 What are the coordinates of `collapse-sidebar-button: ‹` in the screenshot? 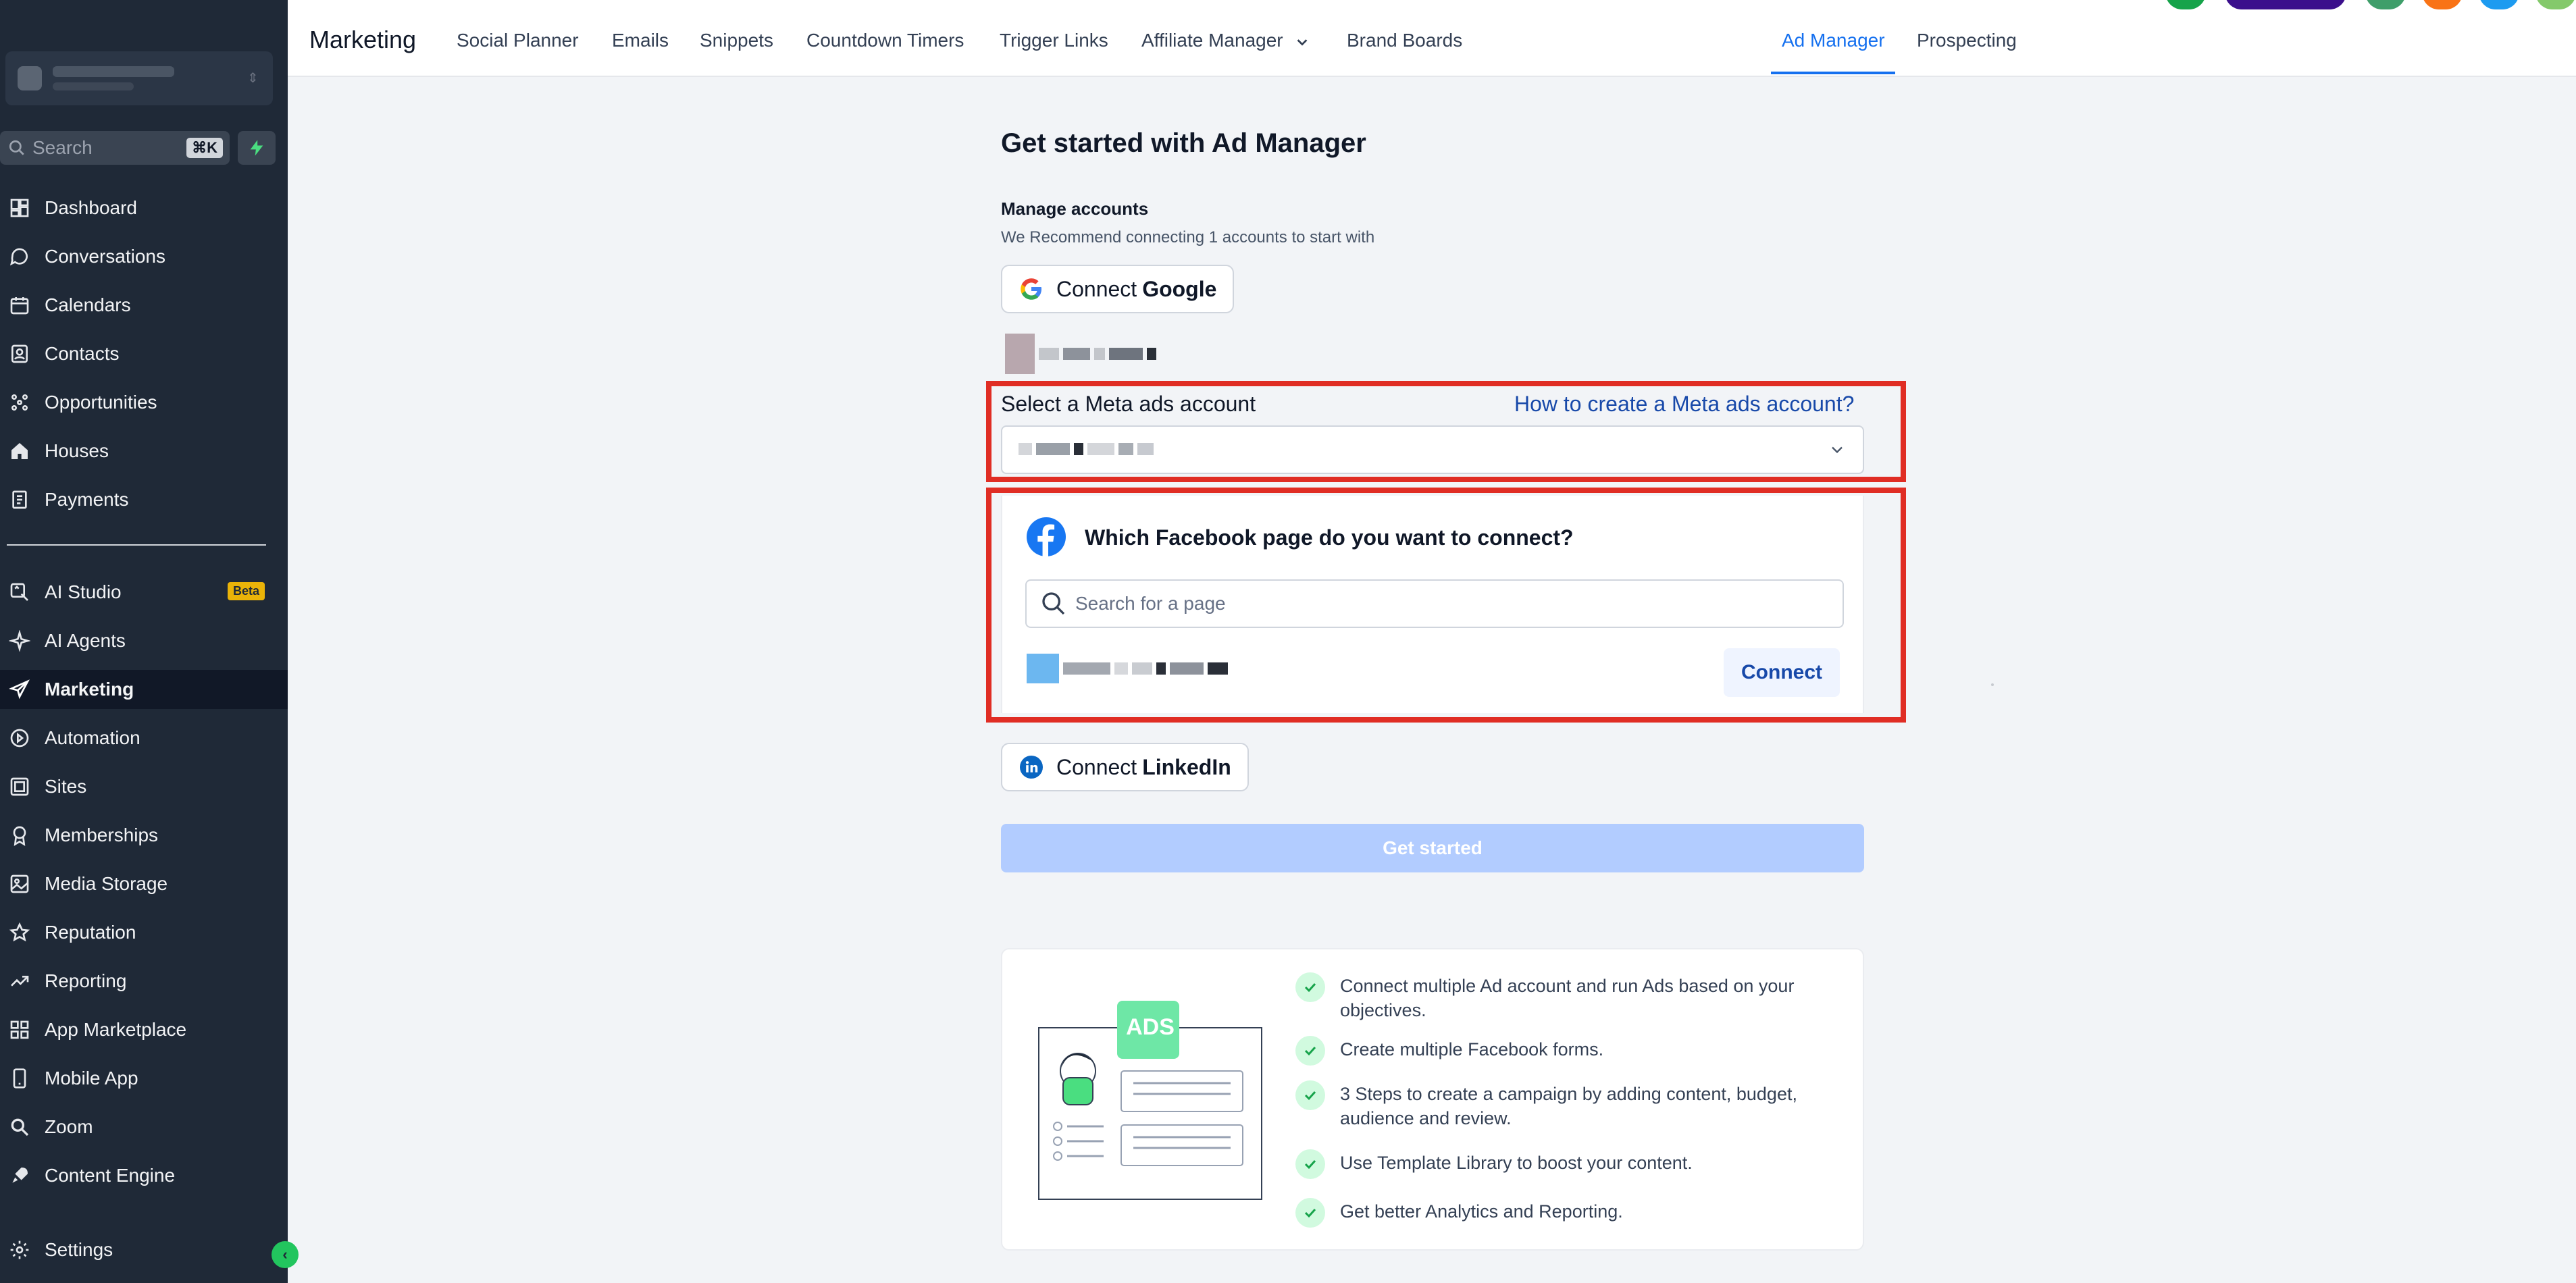 It's located at (285, 1254).